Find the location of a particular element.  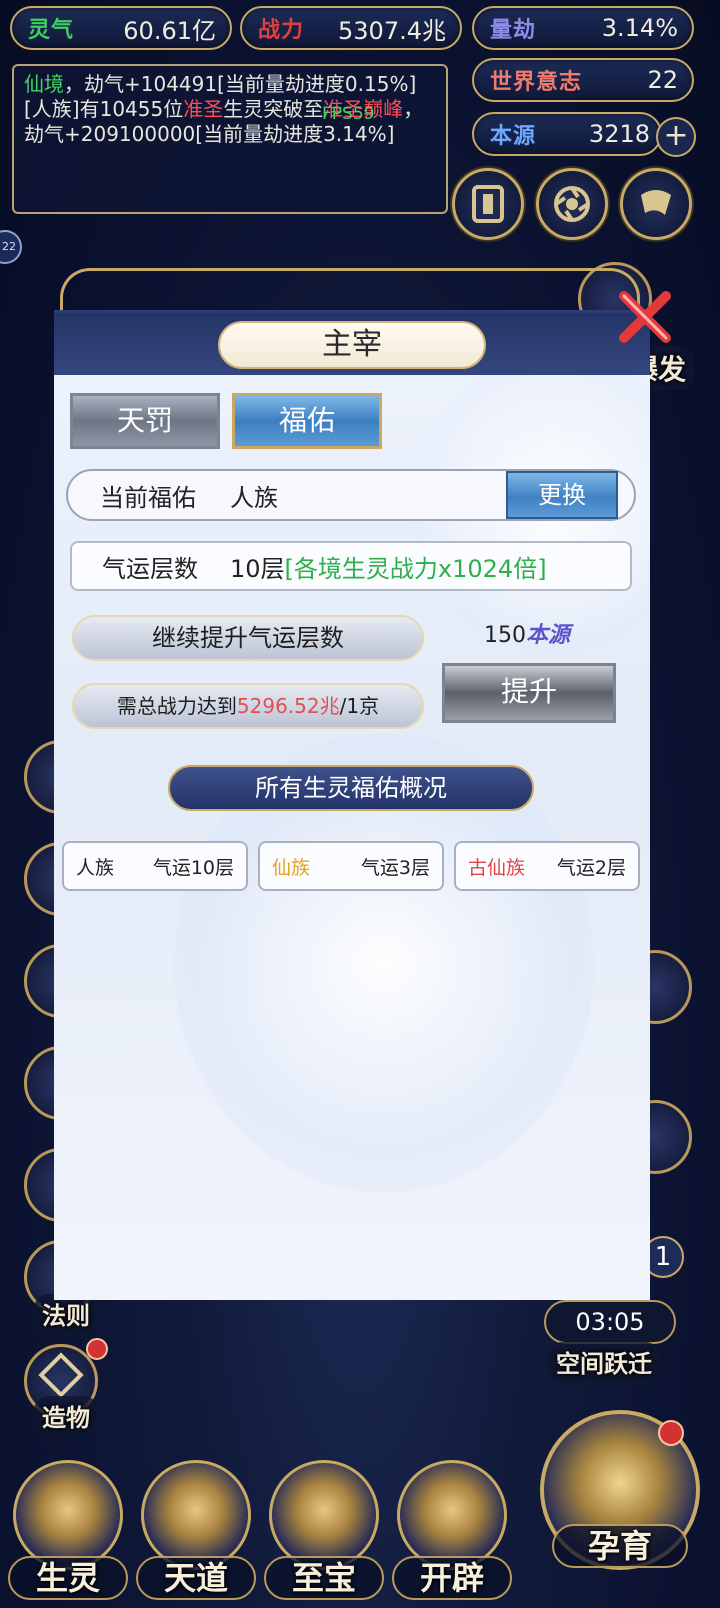

vortex-button is located at coordinates (572, 204).